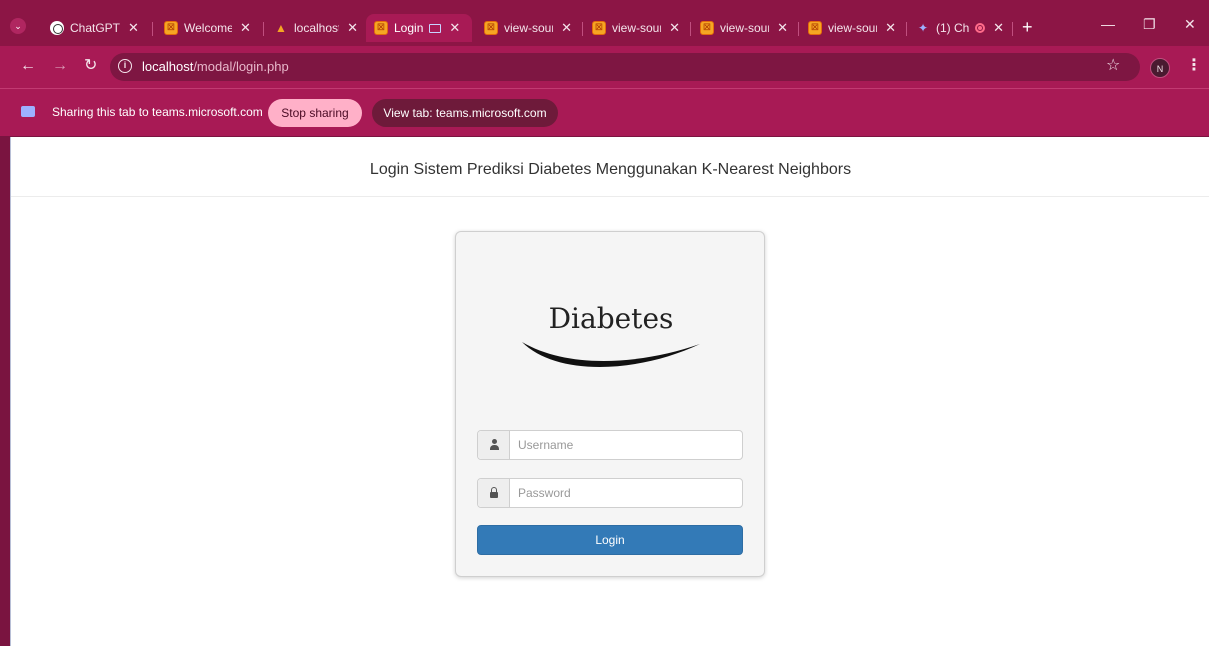  I want to click on view-tab-button: View tab: teams.microsoft.com, so click(465, 113).